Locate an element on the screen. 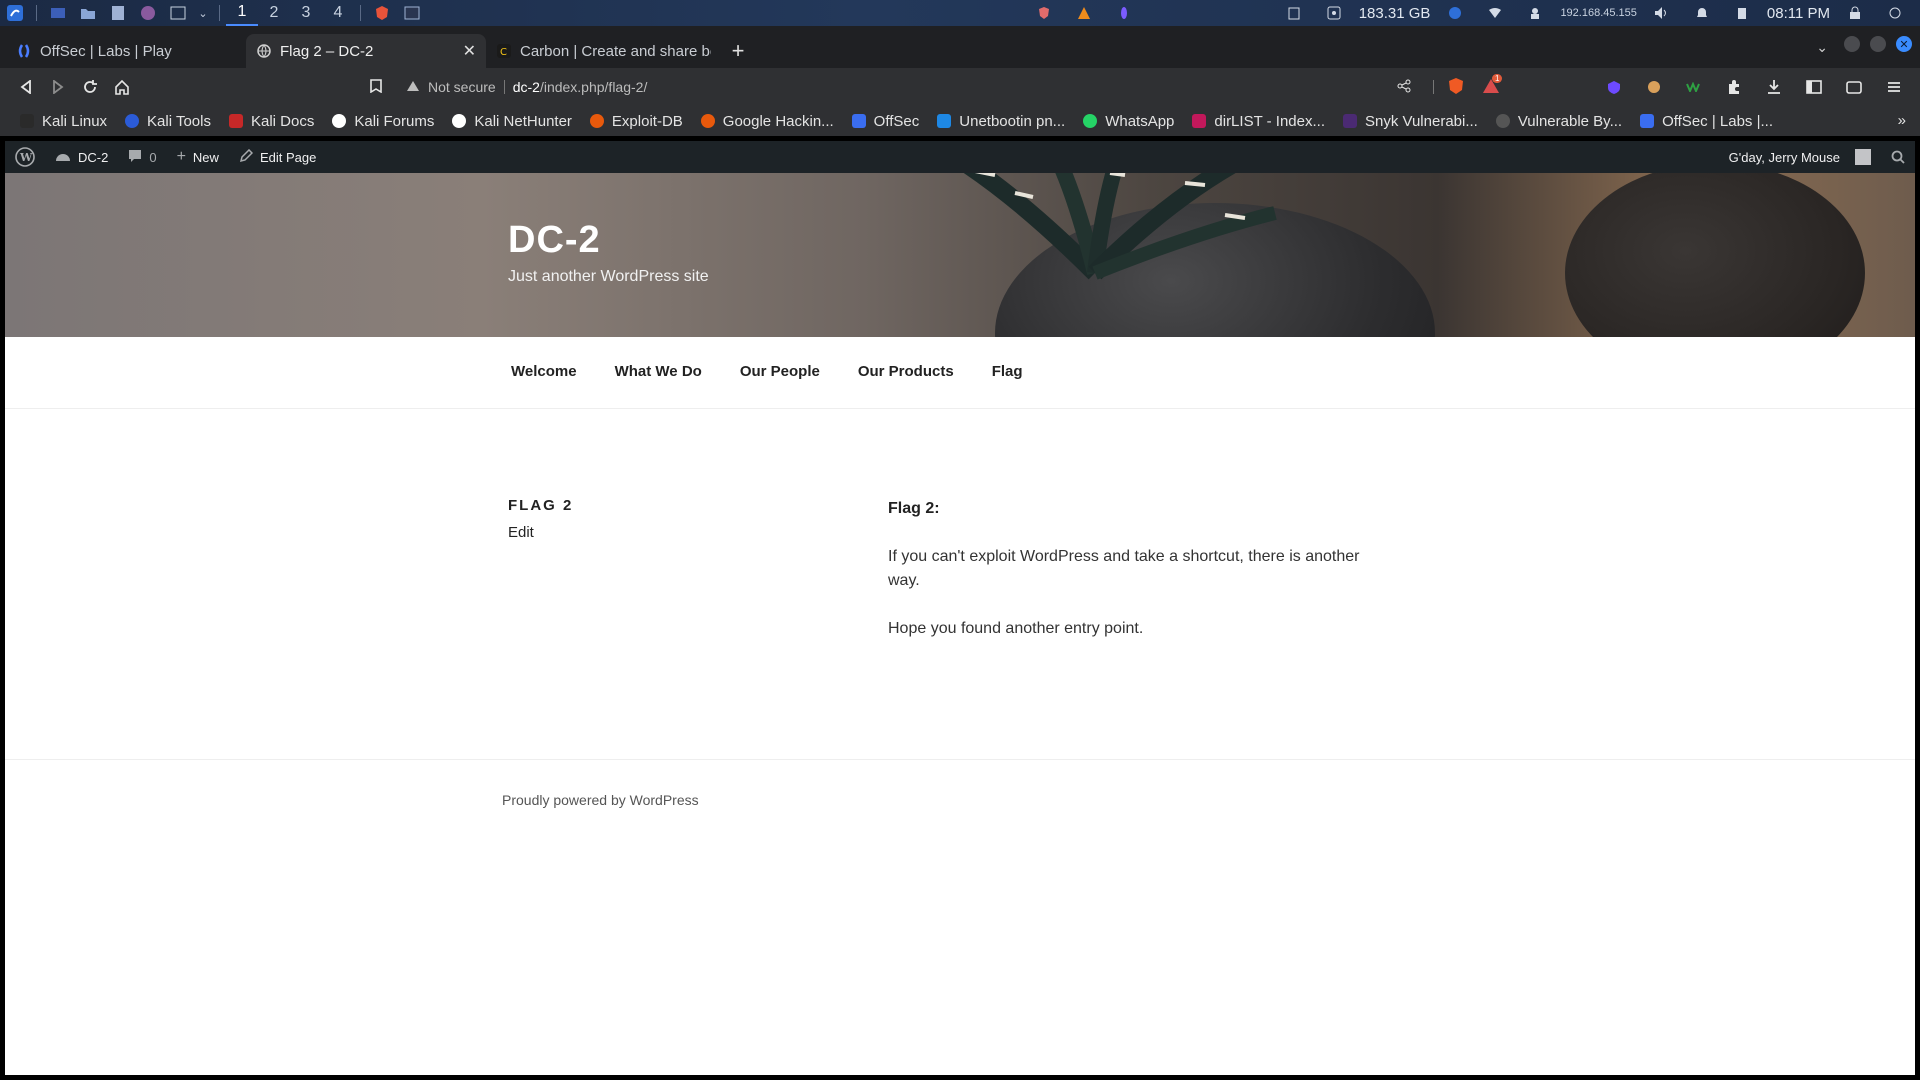 The image size is (1920, 1080). file-manager-icon is located at coordinates (88, 13).